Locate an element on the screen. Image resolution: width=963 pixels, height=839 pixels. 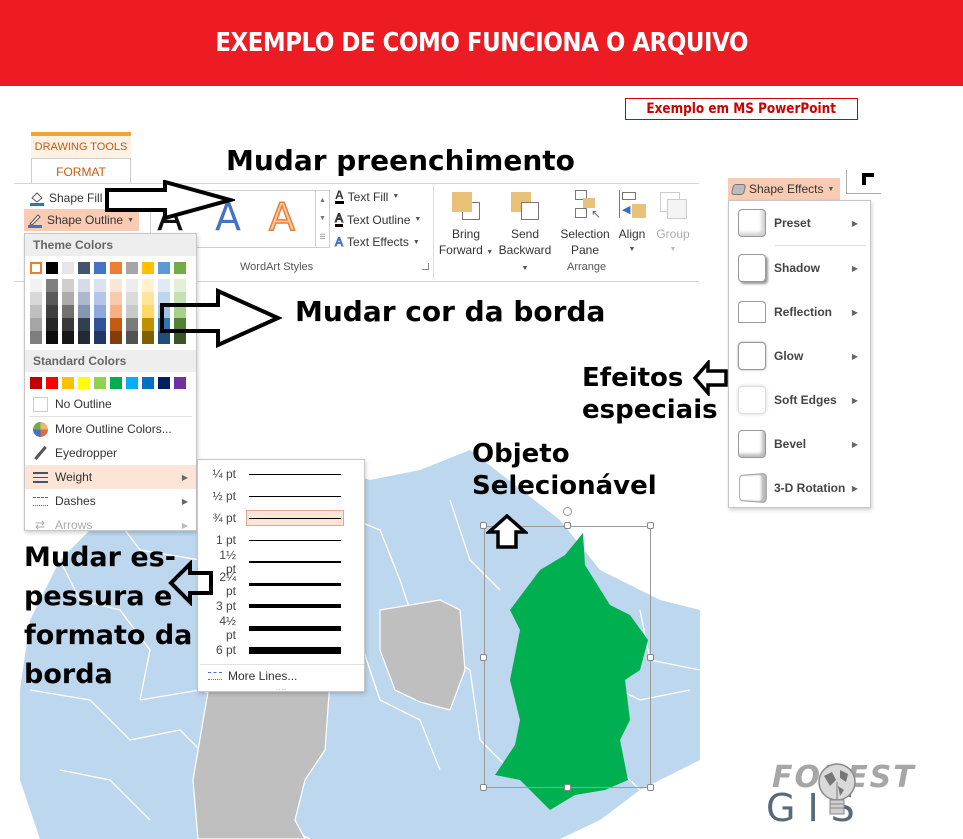
effects-item-preset: Preset ▶ is located at coordinates (799, 223).